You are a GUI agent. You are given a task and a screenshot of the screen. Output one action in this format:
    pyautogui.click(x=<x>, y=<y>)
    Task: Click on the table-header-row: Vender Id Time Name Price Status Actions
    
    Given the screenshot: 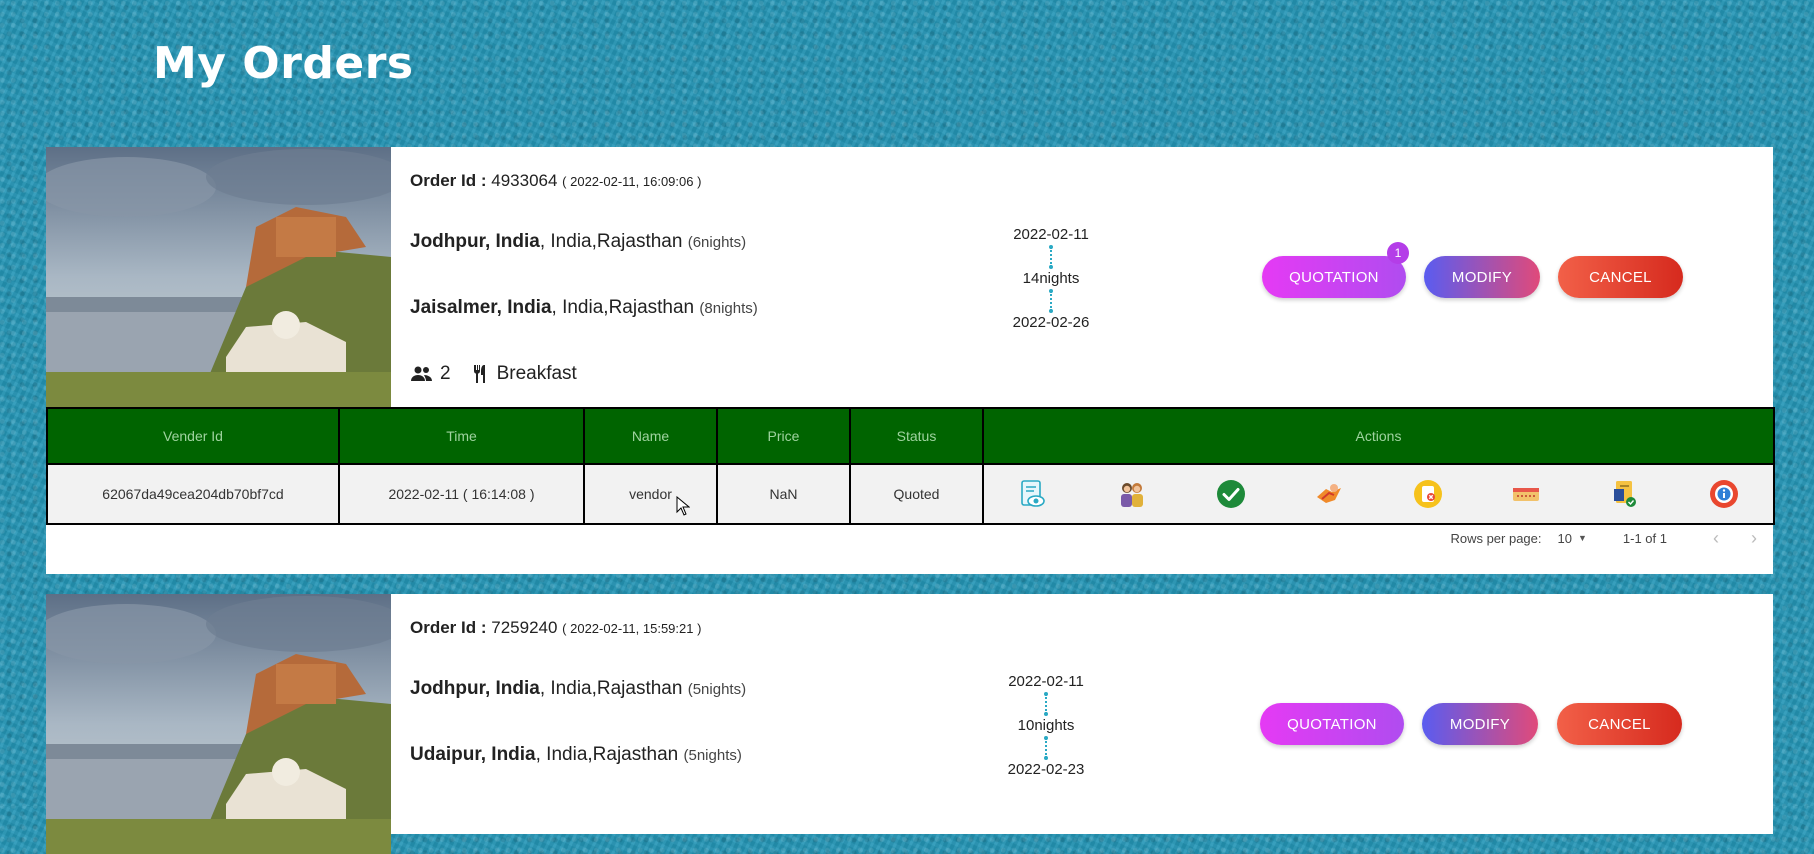 What is the action you would take?
    pyautogui.click(x=910, y=436)
    